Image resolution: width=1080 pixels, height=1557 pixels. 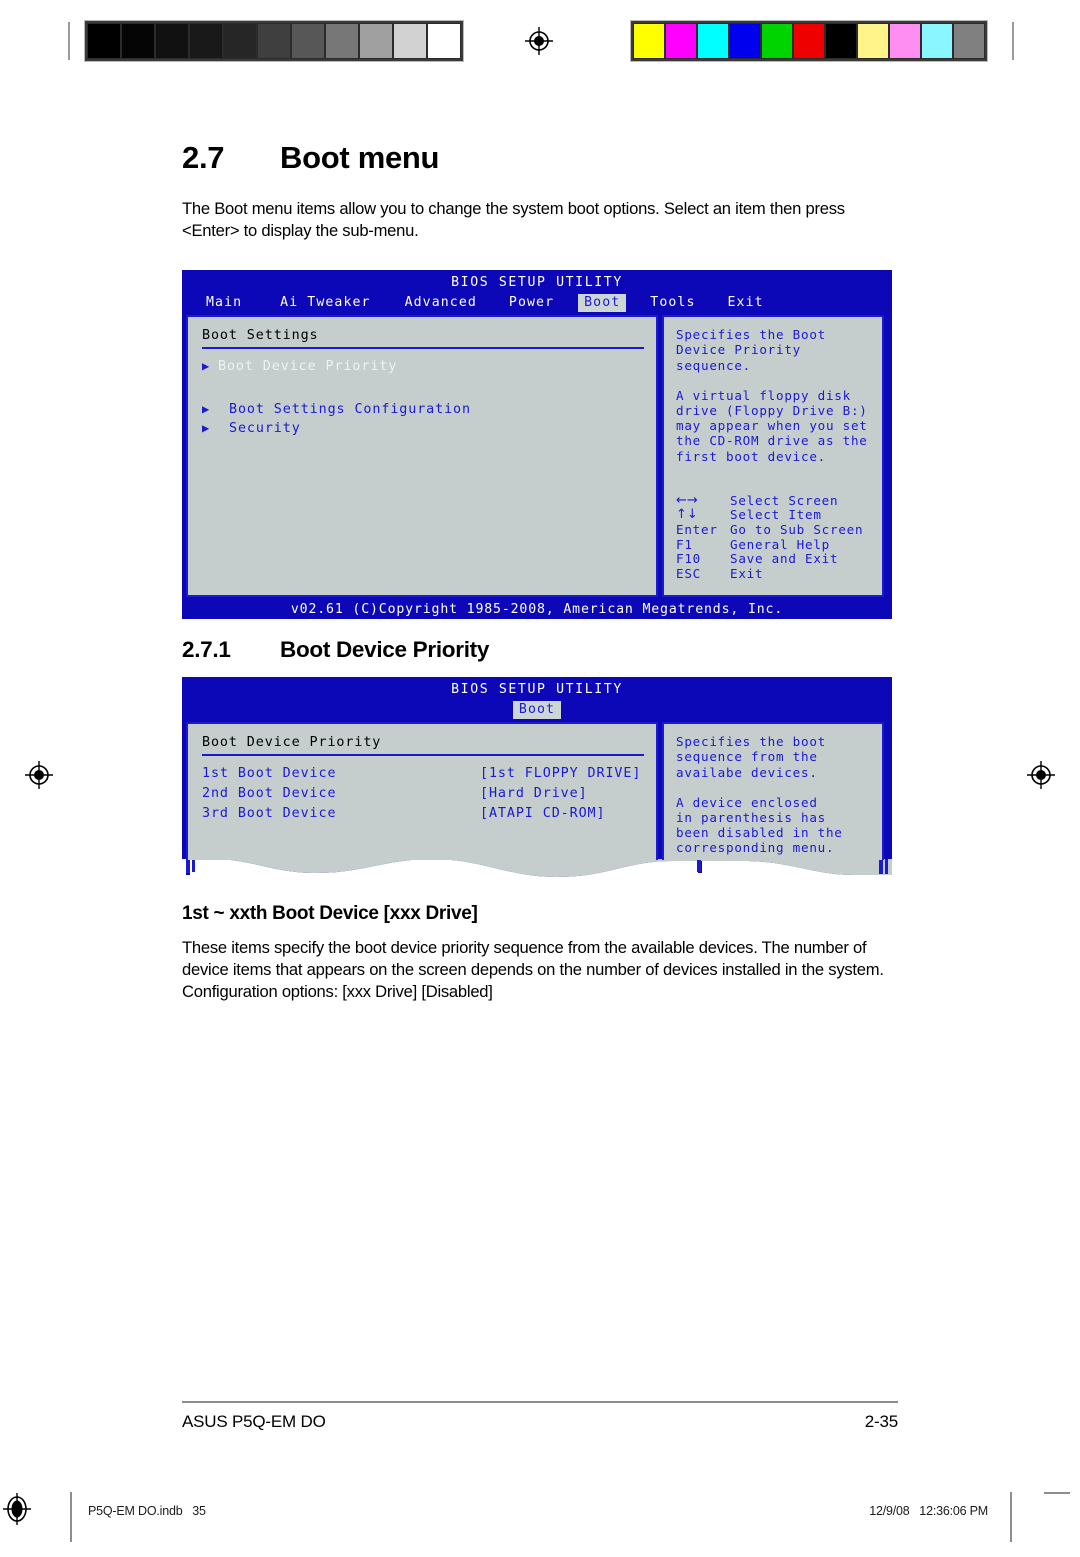 What do you see at coordinates (269, 814) in the screenshot?
I see `device-label: 3rd Boot Device` at bounding box center [269, 814].